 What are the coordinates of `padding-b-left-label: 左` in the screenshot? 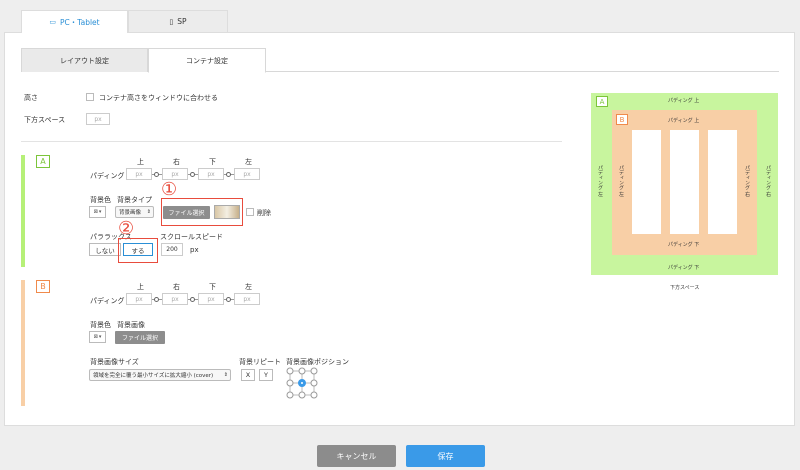 It's located at (248, 287).